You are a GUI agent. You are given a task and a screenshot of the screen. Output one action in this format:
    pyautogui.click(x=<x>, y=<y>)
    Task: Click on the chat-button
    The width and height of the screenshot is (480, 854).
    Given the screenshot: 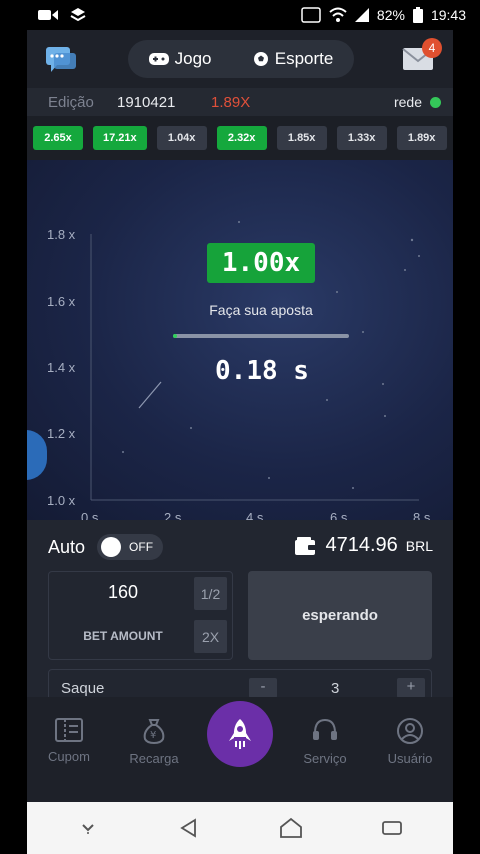 What is the action you would take?
    pyautogui.click(x=61, y=60)
    